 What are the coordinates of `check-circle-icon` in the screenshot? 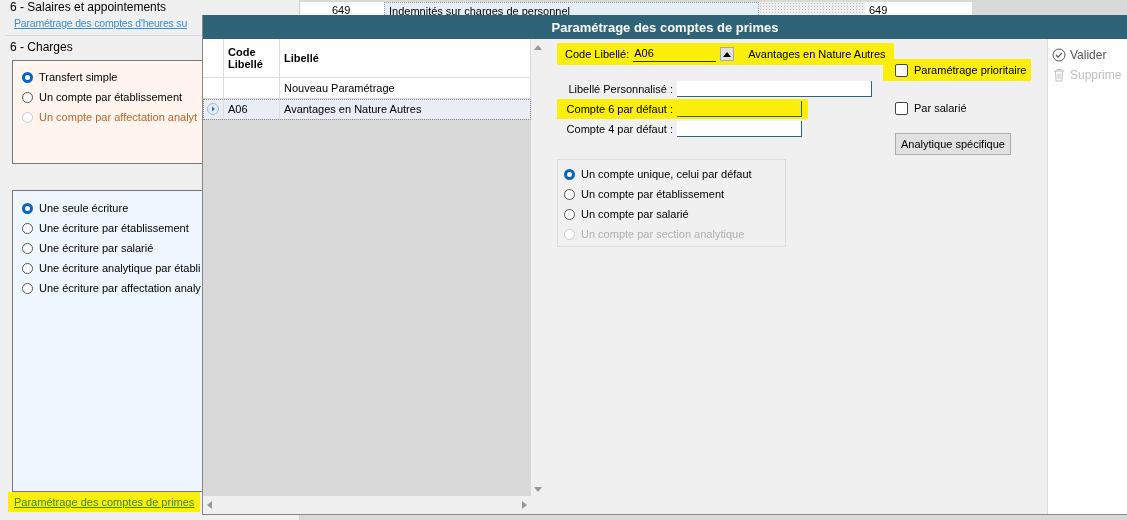 It's located at (1059, 55).